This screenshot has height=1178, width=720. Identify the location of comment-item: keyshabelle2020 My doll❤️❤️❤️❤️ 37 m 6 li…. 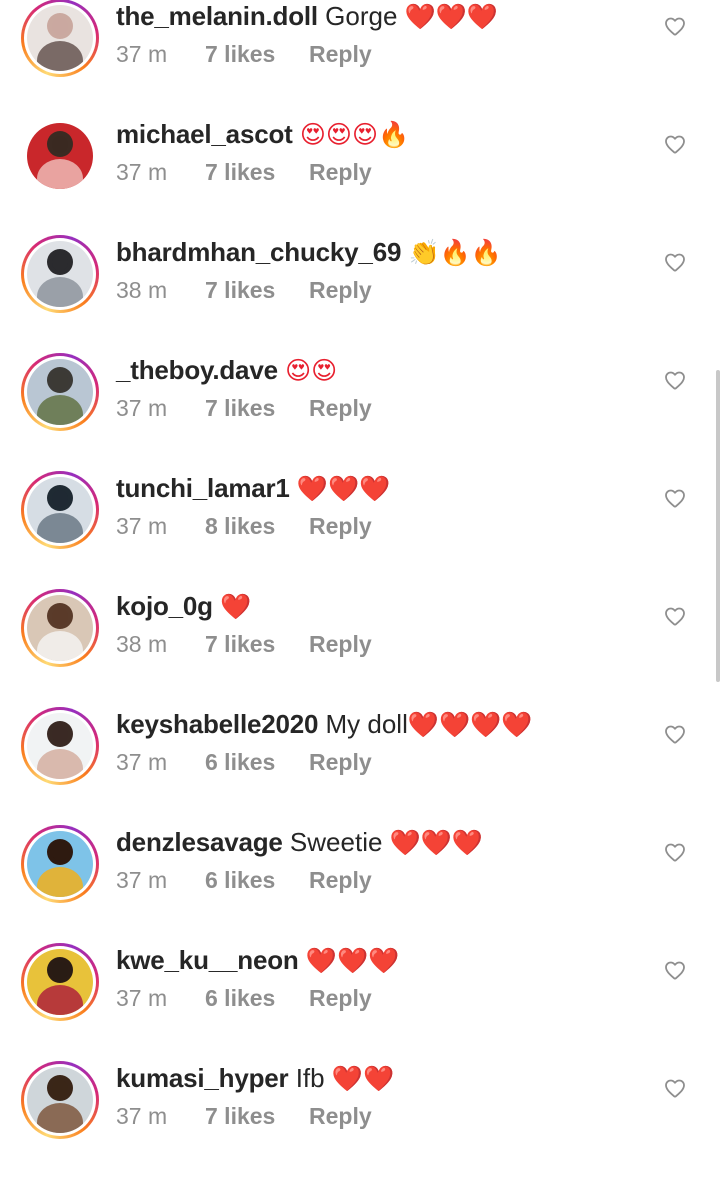
(360, 765).